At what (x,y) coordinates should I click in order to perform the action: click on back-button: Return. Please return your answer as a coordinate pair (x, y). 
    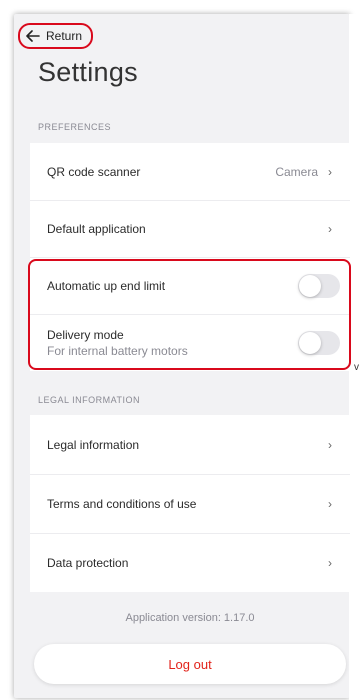
    Looking at the image, I should click on (56, 36).